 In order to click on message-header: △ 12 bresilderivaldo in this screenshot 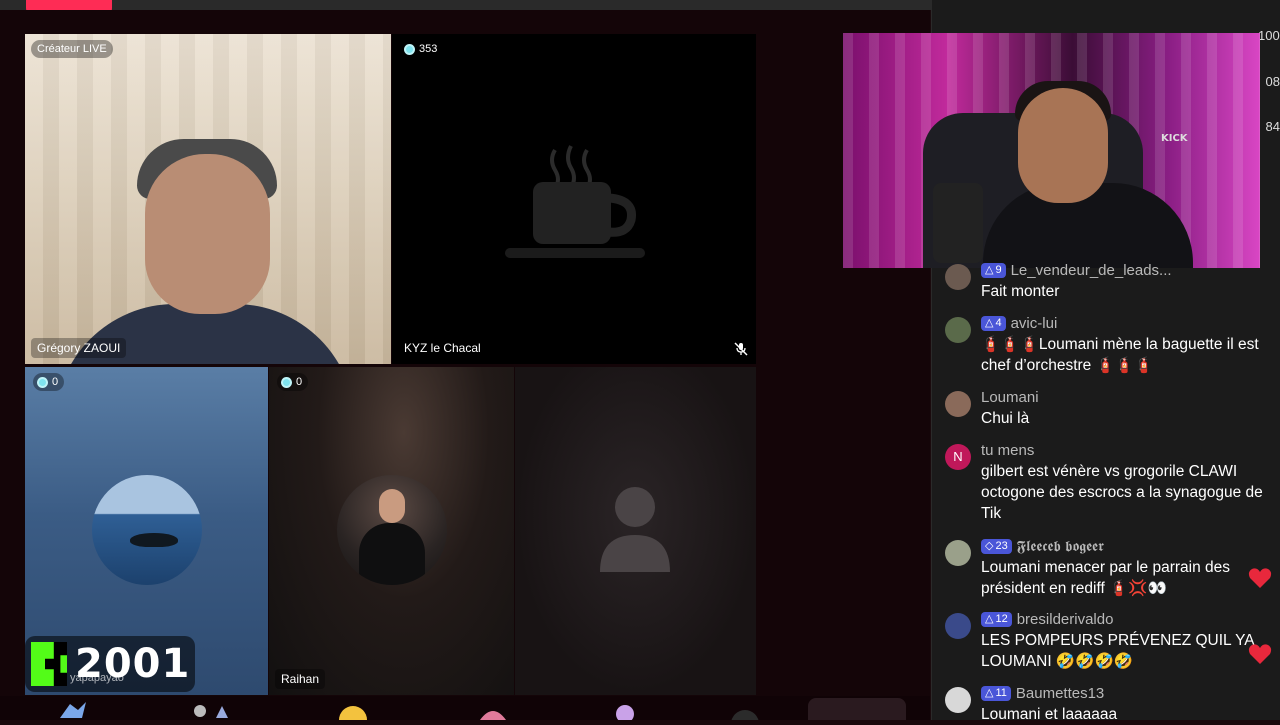, I will do `click(1047, 619)`.